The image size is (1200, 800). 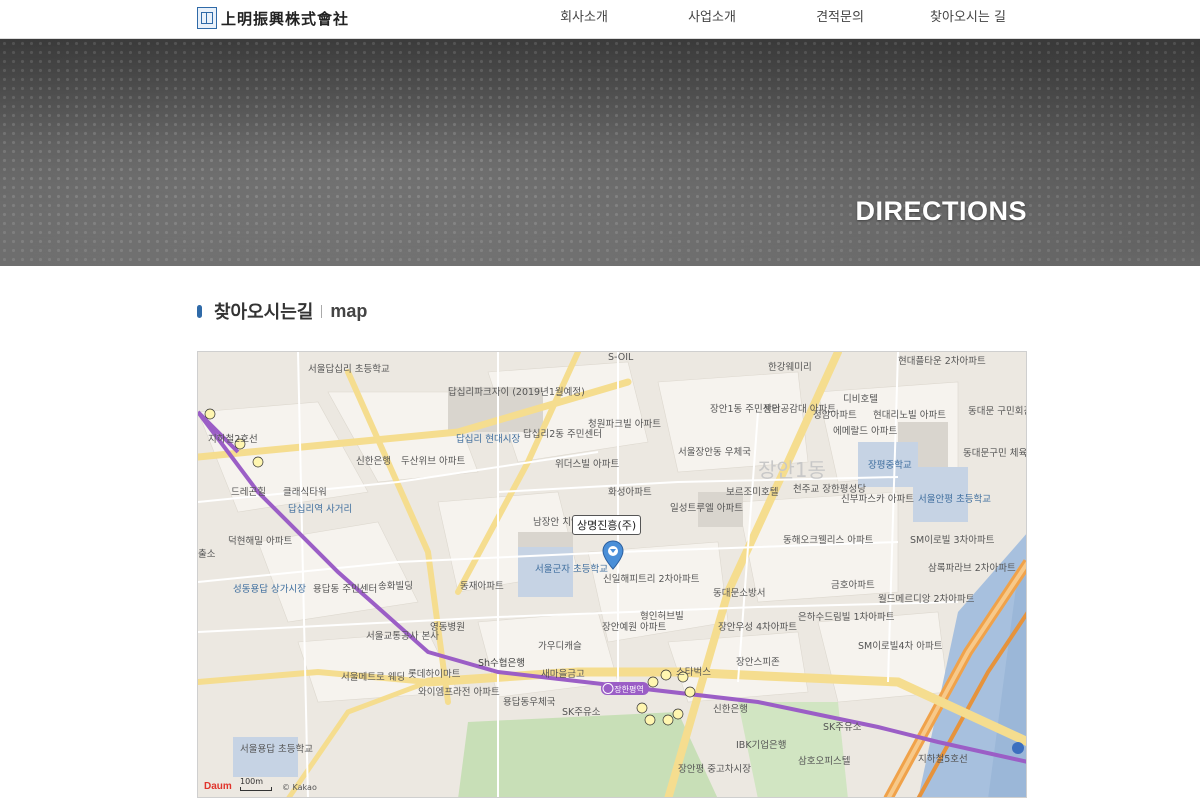 I want to click on place-label: 클래식타워, so click(x=305, y=492).